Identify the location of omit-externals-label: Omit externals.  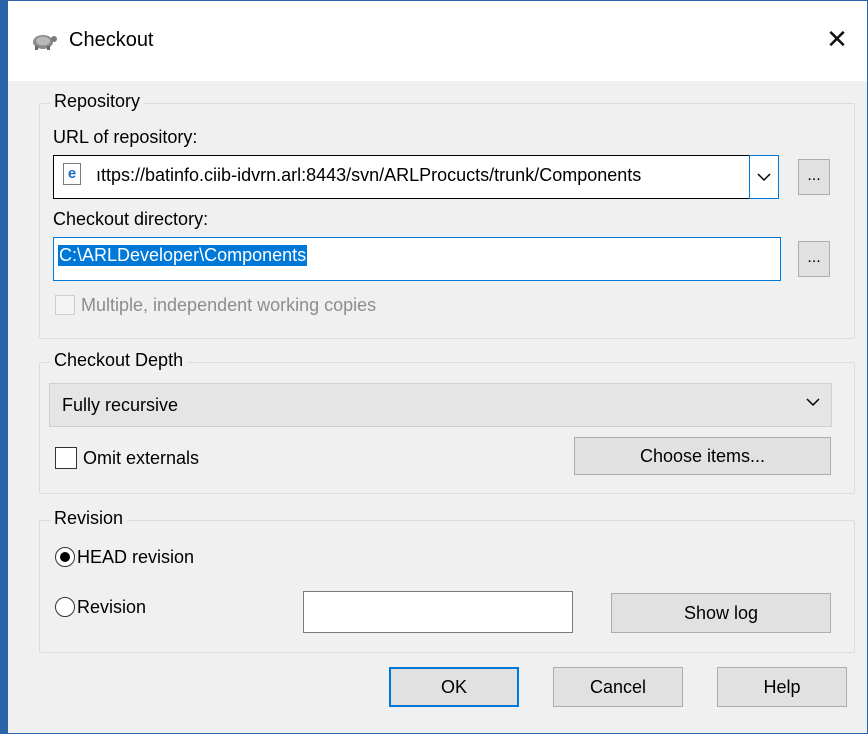
(141, 458).